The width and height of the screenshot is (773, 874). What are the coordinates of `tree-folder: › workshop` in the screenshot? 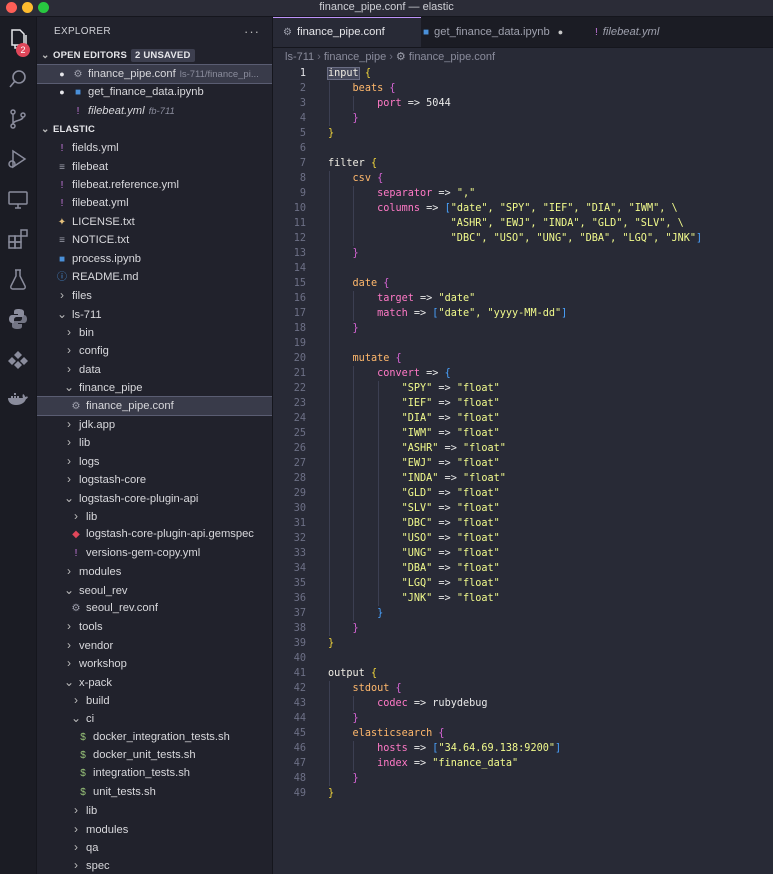 It's located at (154, 663).